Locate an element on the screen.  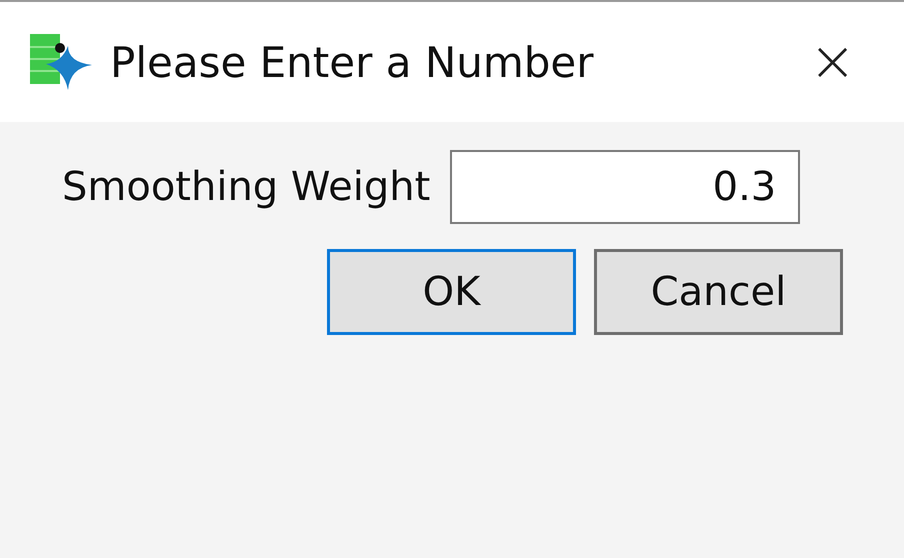
close-button: × is located at coordinates (832, 62).